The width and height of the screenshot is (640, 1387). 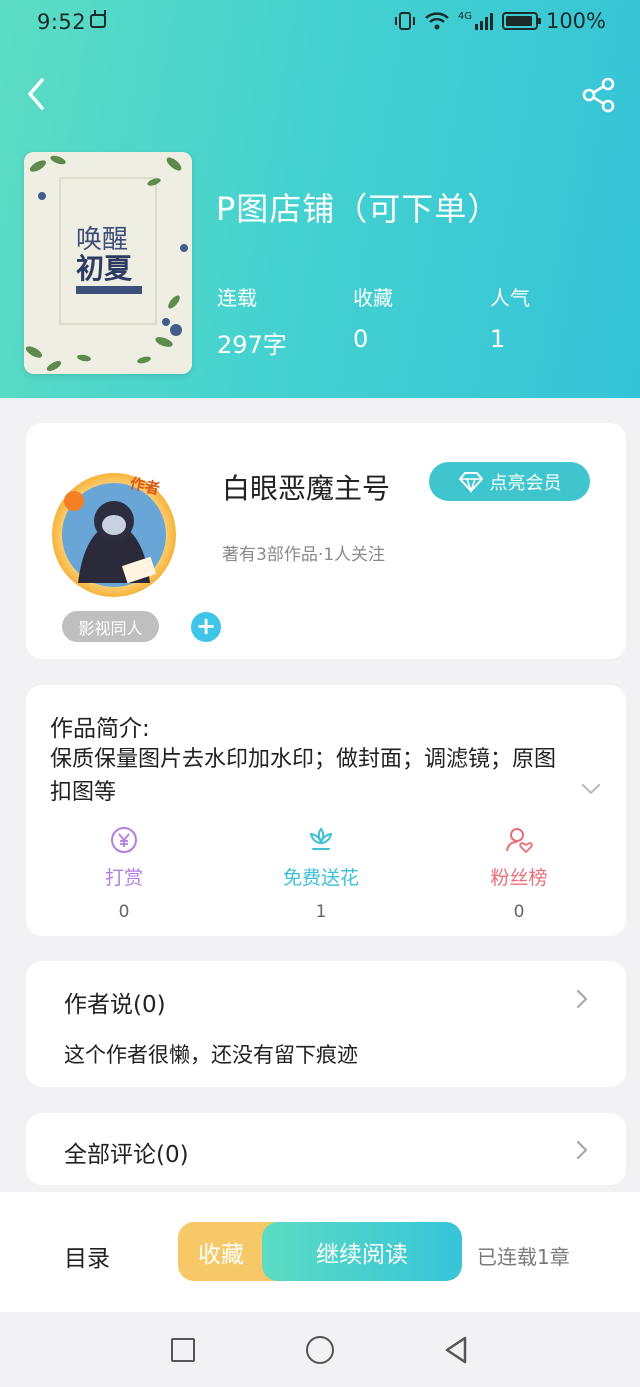 I want to click on diamond-icon, so click(x=470, y=482).